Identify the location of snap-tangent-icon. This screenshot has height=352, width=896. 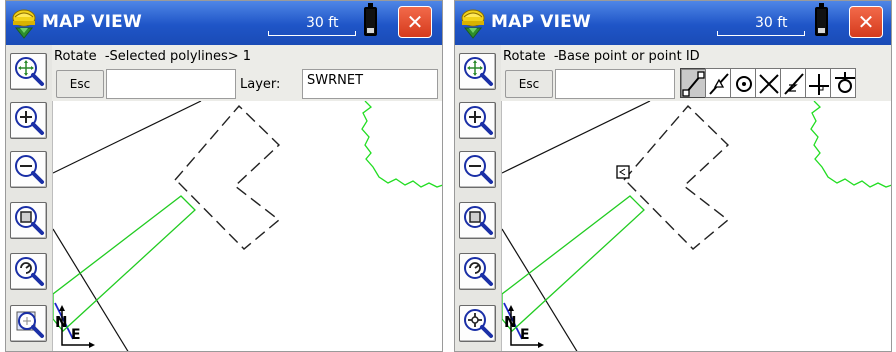
(845, 82).